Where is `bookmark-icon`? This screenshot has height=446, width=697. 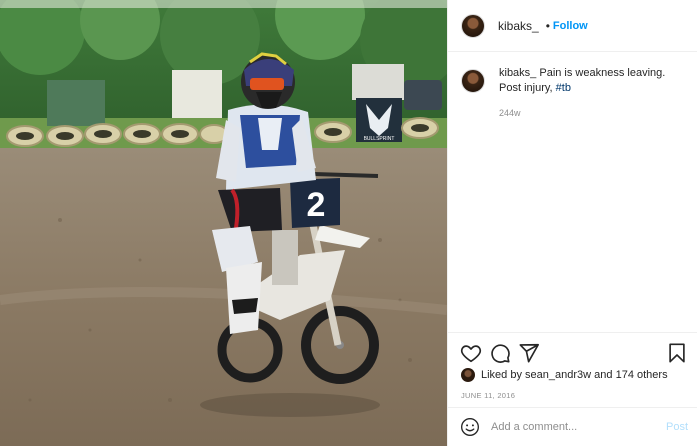 bookmark-icon is located at coordinates (677, 353).